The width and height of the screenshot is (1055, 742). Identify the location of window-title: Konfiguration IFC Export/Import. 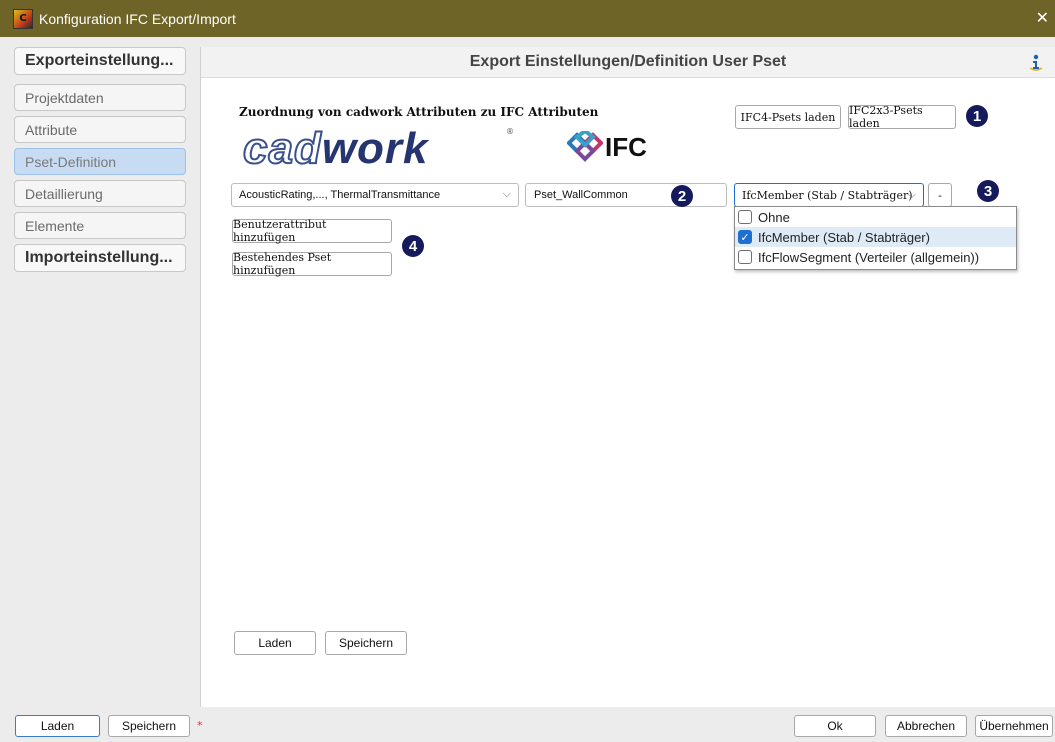
(137, 18).